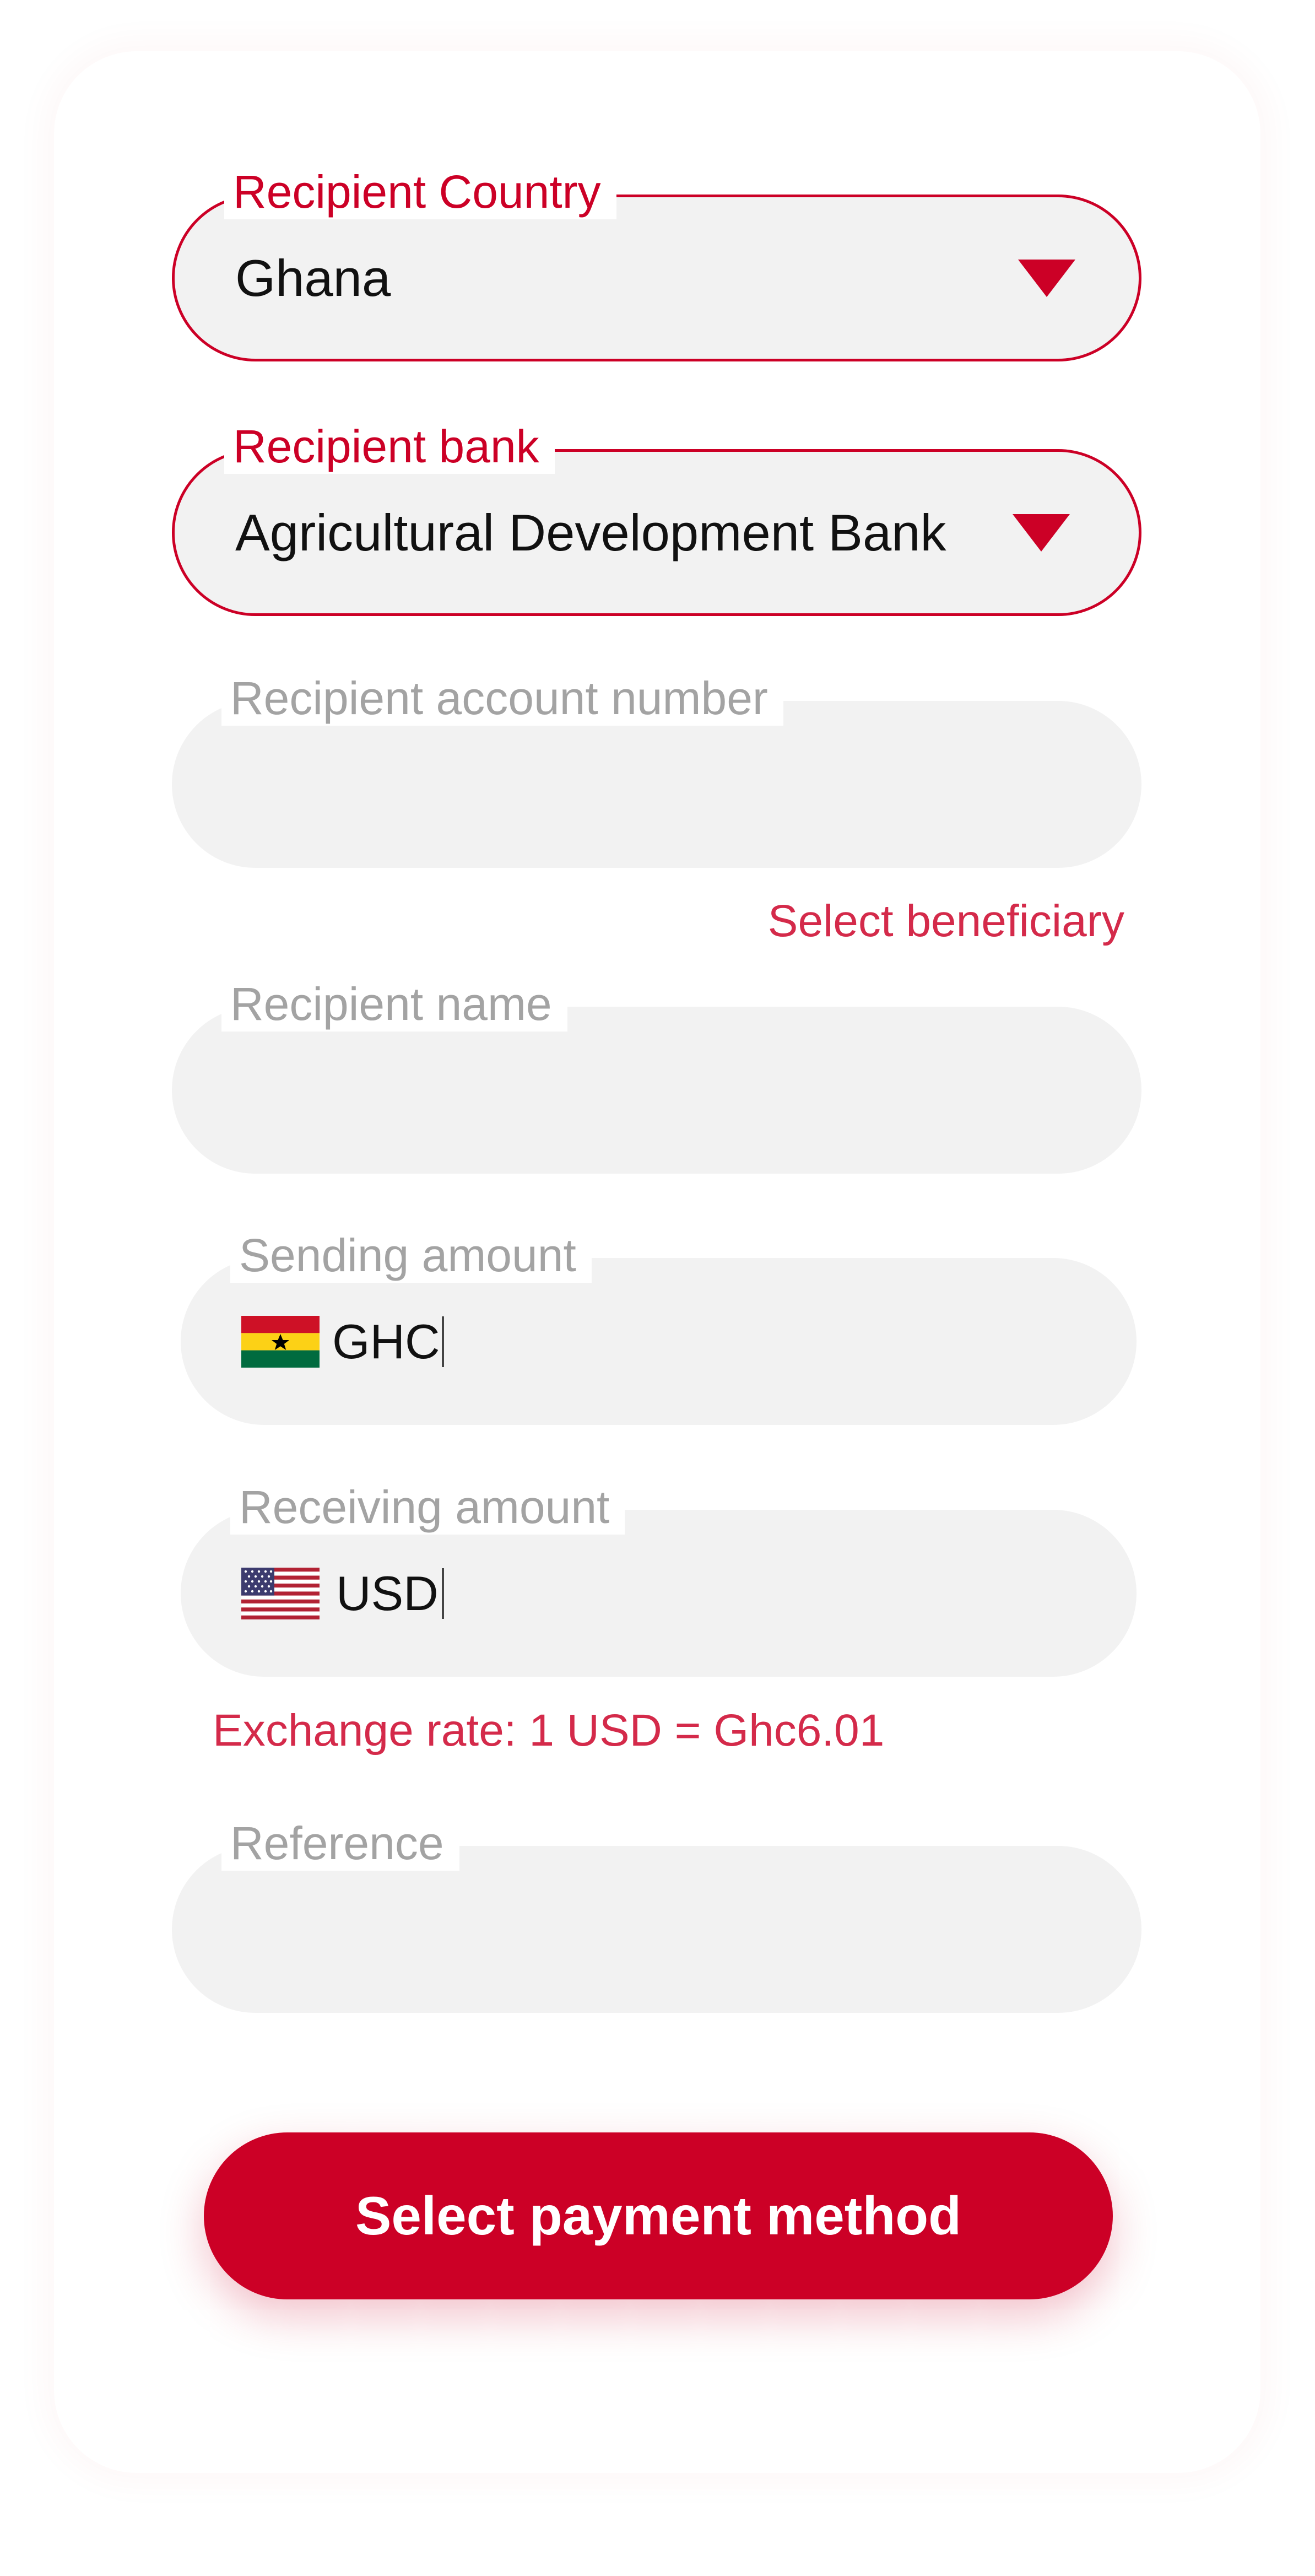  What do you see at coordinates (549, 1730) in the screenshot?
I see `exchange-rate-text: Exchange rate: 1 USD = Ghc6.01` at bounding box center [549, 1730].